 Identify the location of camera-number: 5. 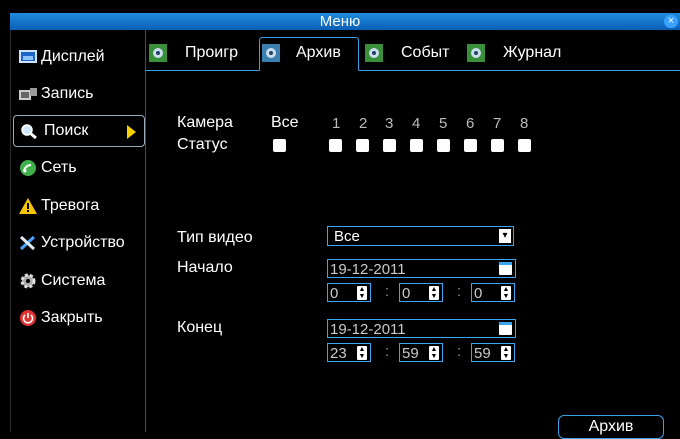
(443, 123).